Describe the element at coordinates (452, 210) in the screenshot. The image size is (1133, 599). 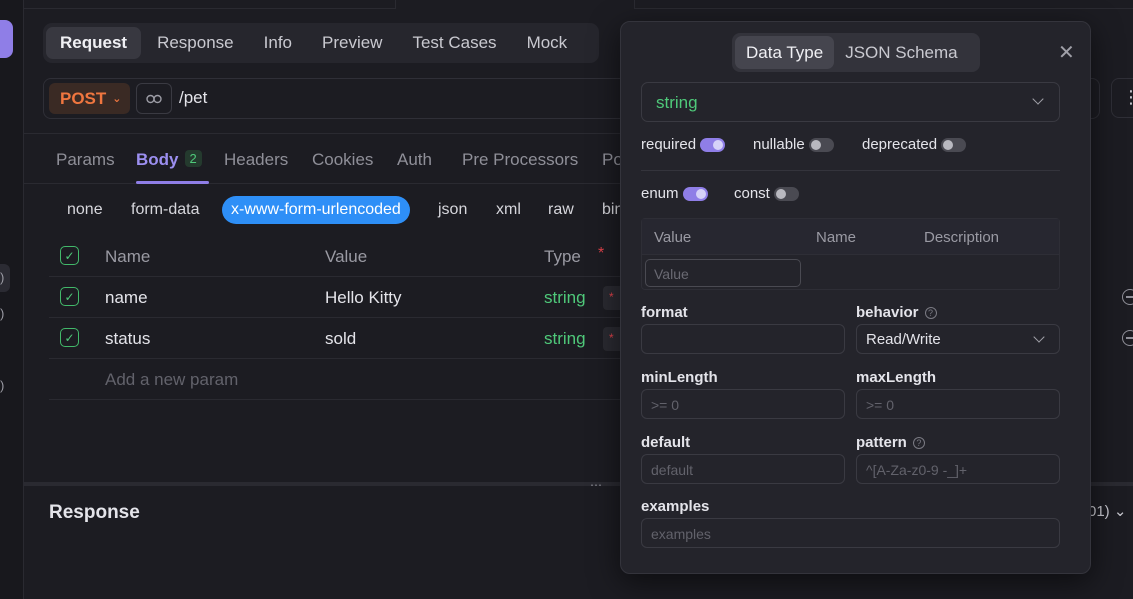
I see `body-type-json: json` at that location.